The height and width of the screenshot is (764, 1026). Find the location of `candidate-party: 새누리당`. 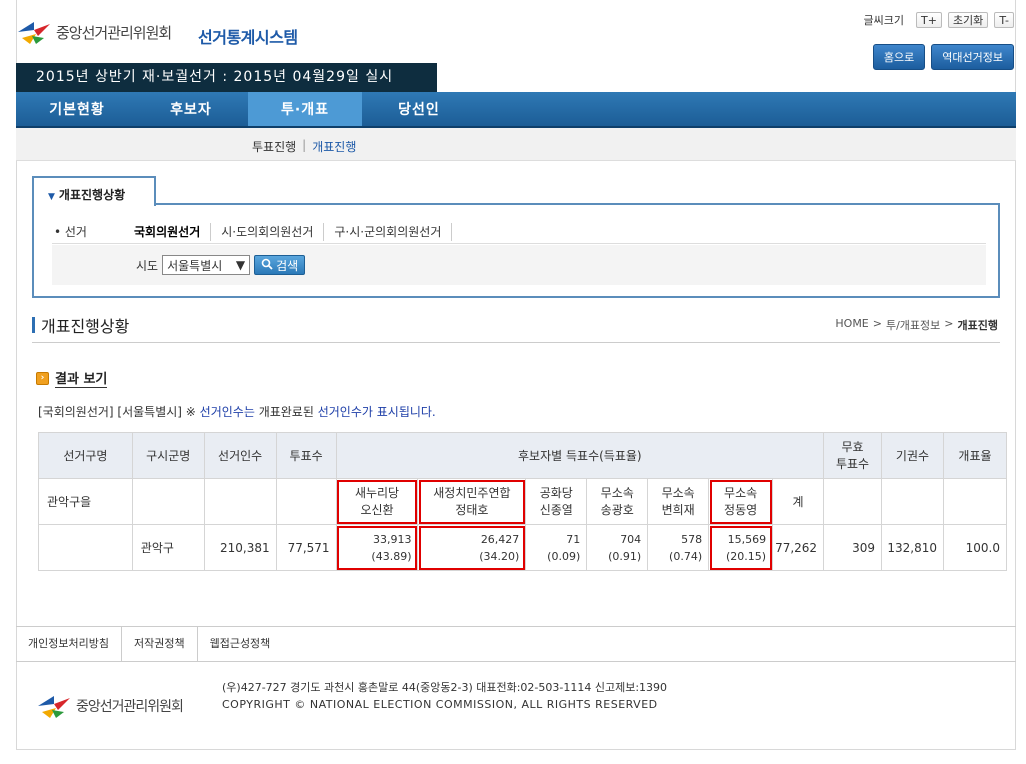

candidate-party: 새누리당 is located at coordinates (377, 492).